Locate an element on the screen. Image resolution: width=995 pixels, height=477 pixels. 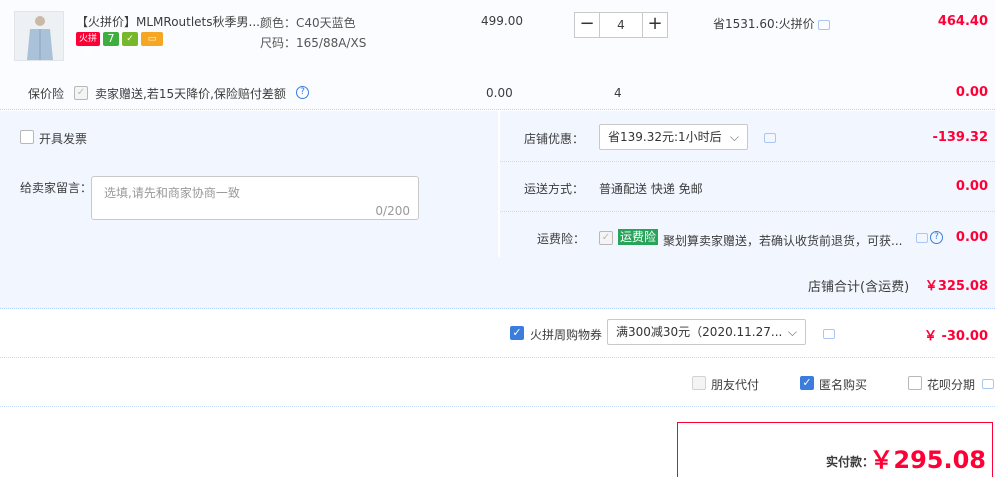
shipping-amount: 0.00 is located at coordinates (971, 186).